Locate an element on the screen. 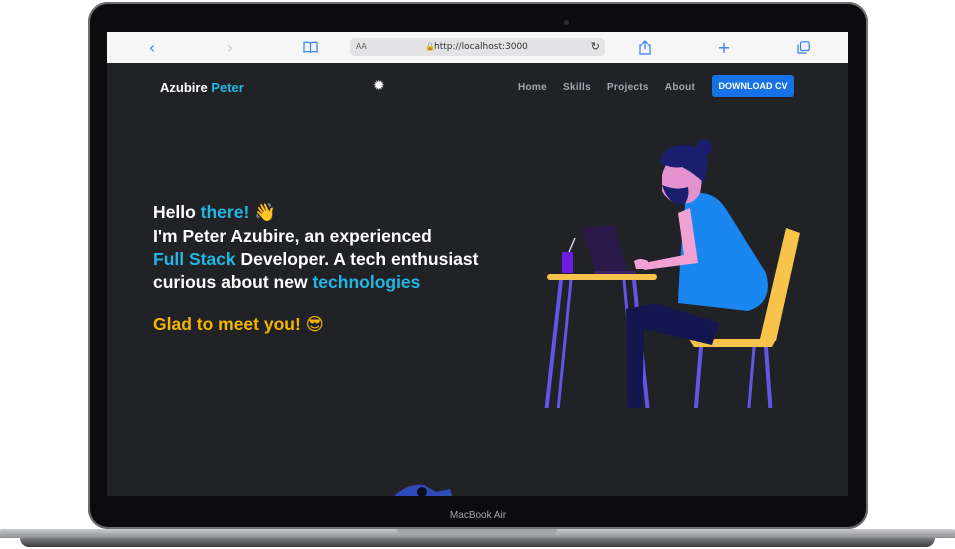 This screenshot has height=549, width=955. plus-icon: + is located at coordinates (724, 47).